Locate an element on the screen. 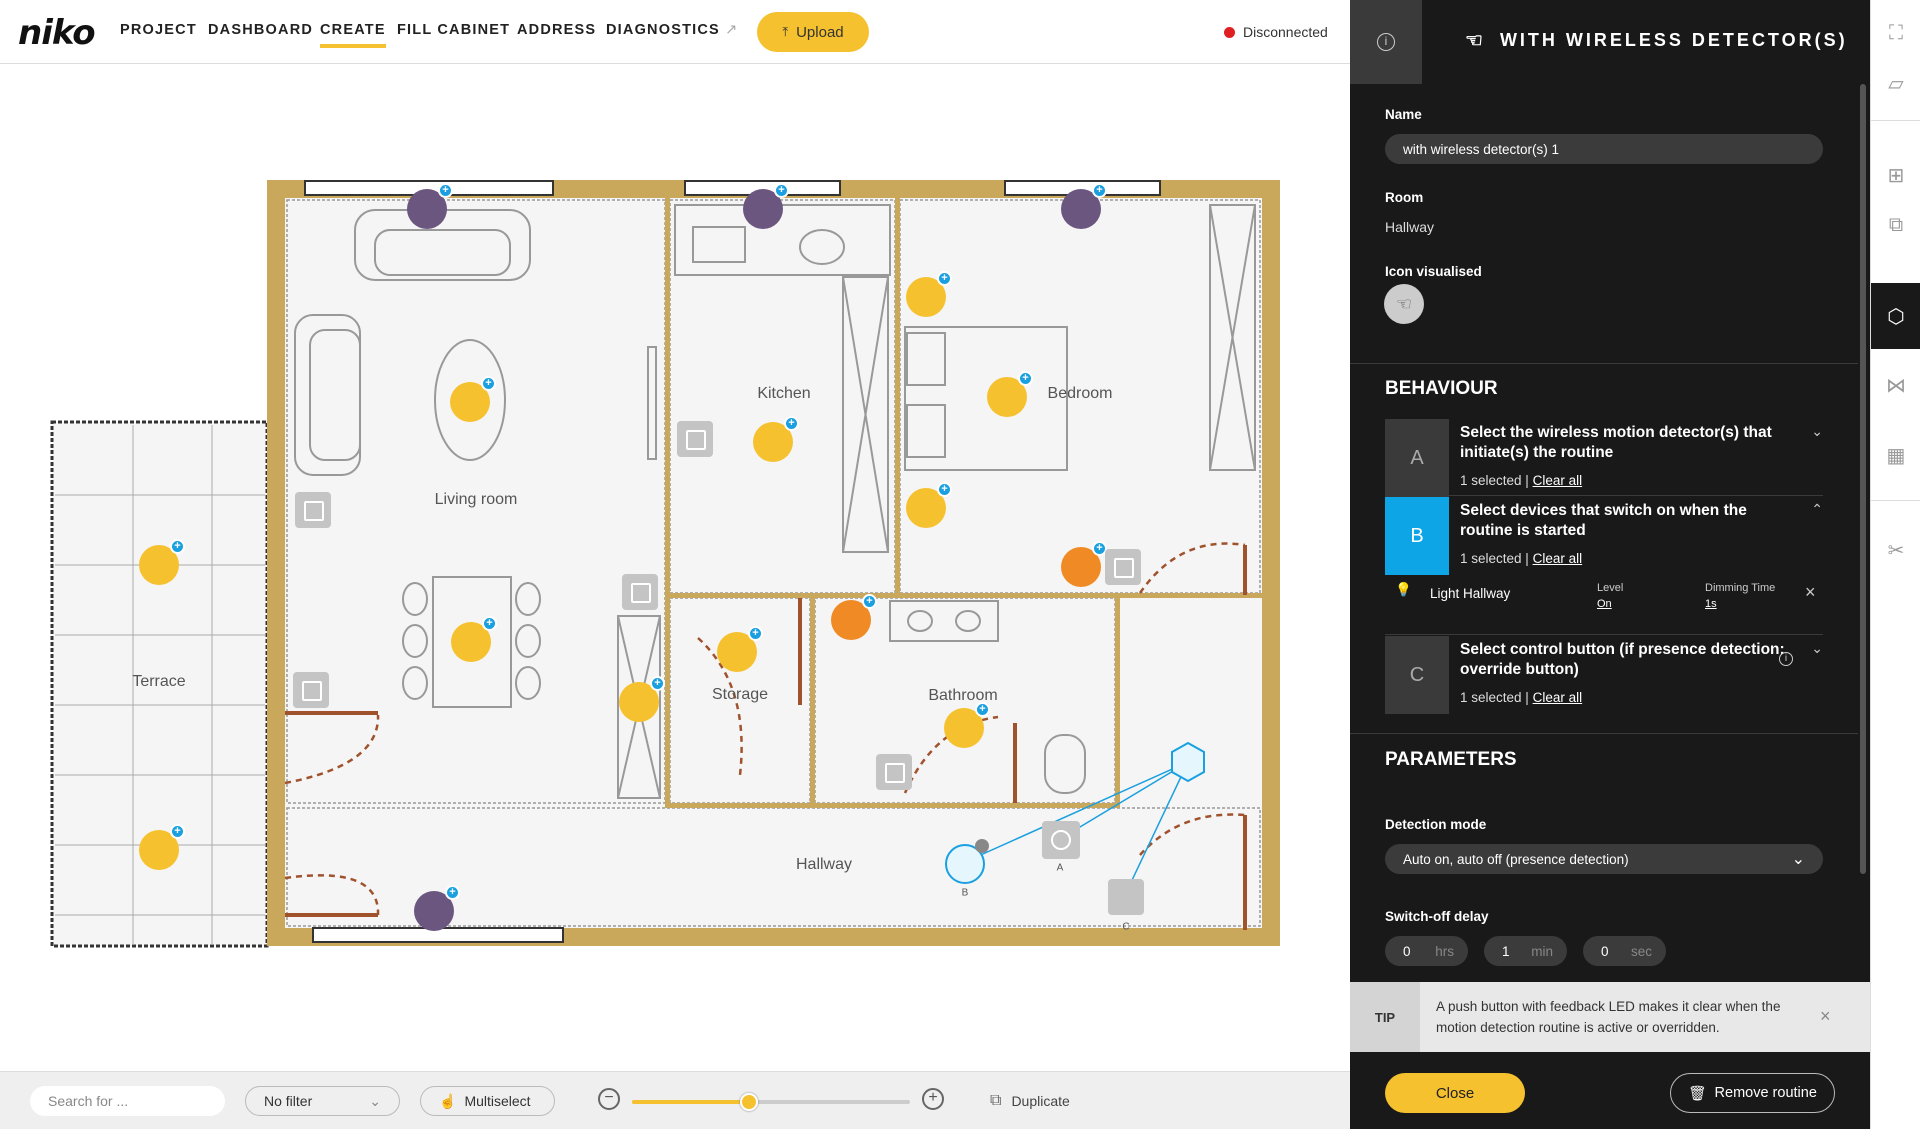 The height and width of the screenshot is (1129, 1920). niko-logo: niko is located at coordinates (57, 33).